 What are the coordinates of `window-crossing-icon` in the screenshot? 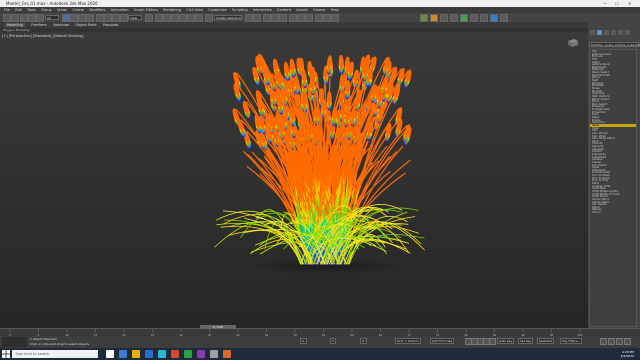 It's located at (90, 18).